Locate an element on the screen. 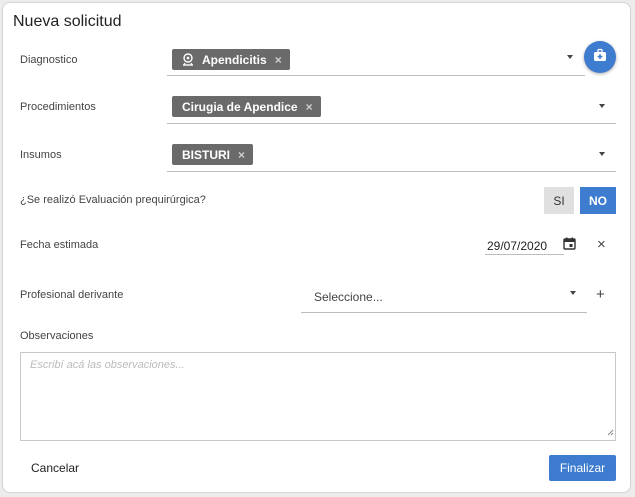 The image size is (635, 497). insumos-chip-remove: × is located at coordinates (241, 155).